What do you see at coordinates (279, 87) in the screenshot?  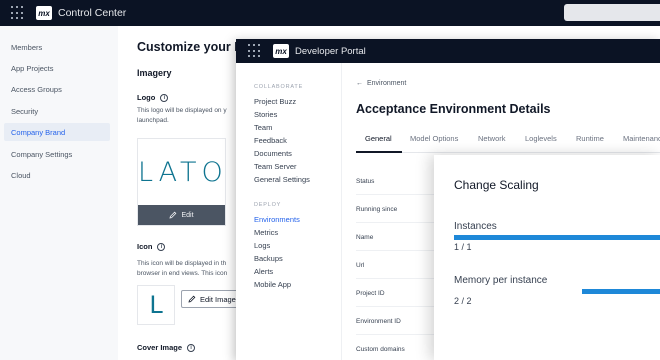 I see `section-collaborate: COLLABORATE` at bounding box center [279, 87].